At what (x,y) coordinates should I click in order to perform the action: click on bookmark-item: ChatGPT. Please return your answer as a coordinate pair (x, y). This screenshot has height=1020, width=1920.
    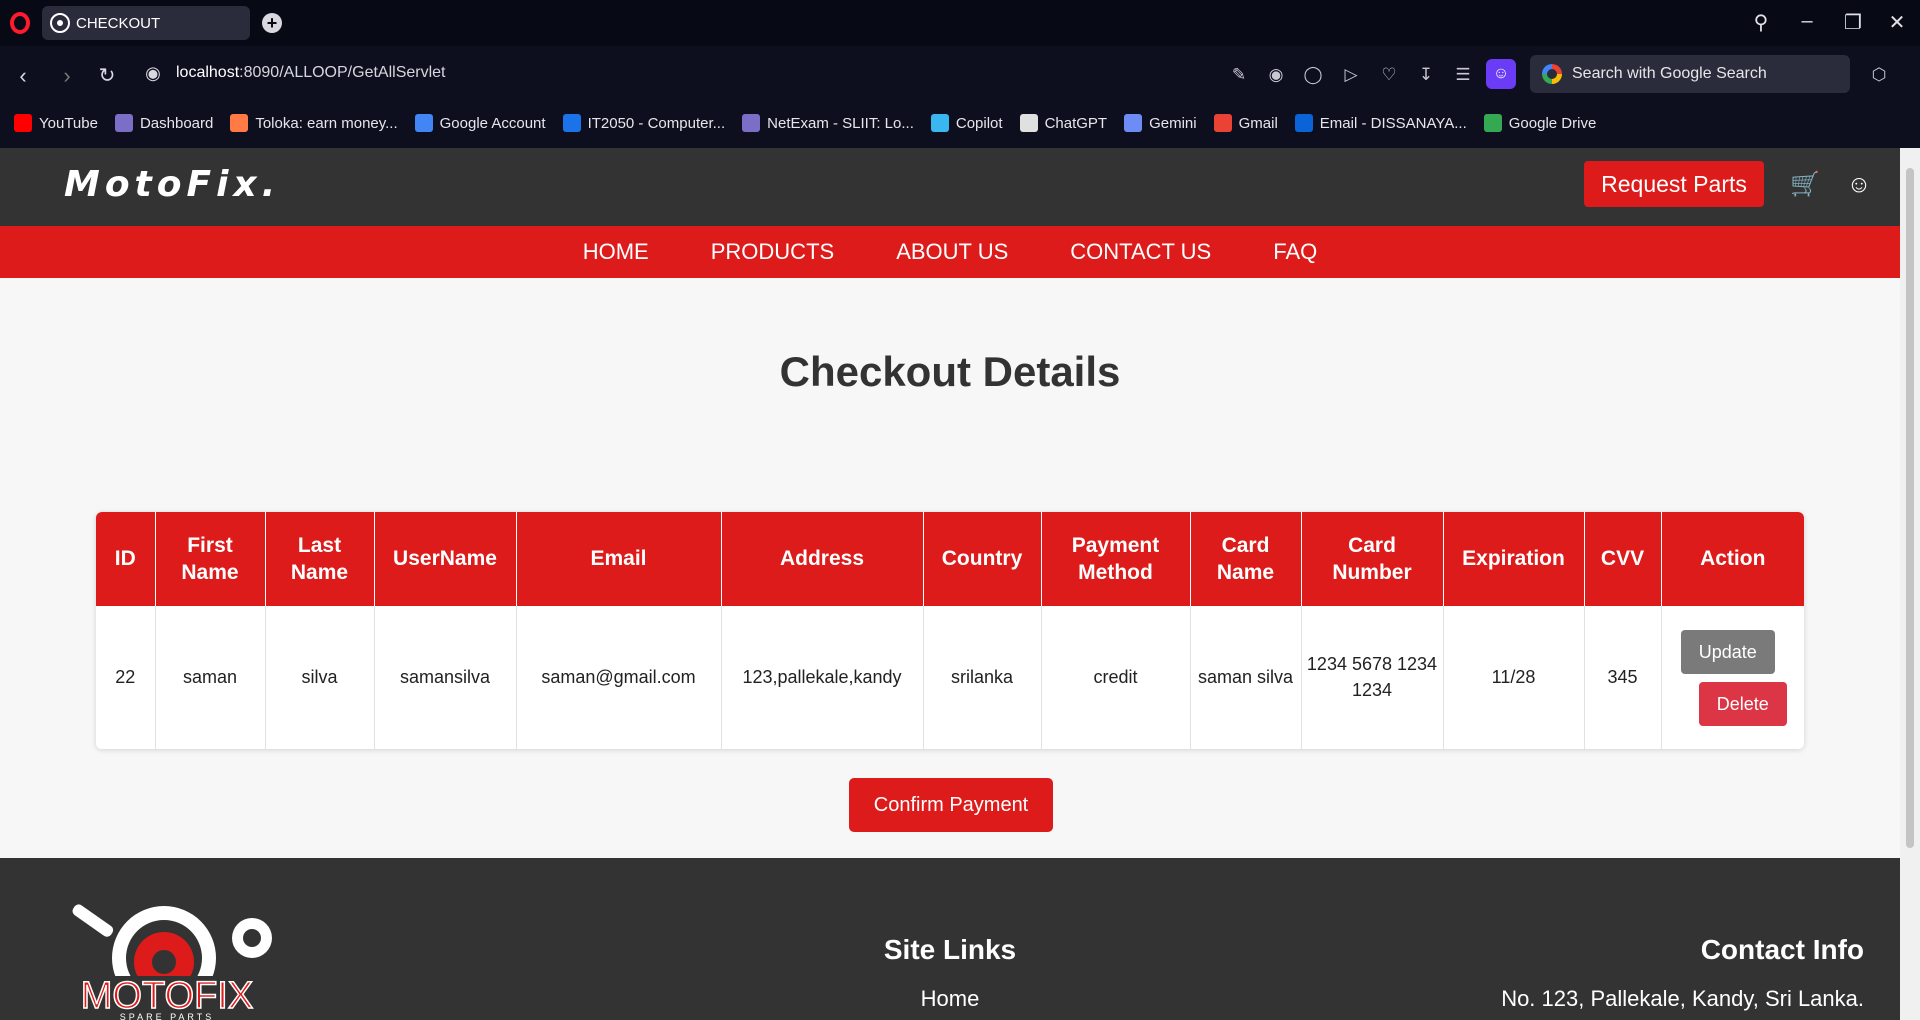
    Looking at the image, I should click on (1063, 123).